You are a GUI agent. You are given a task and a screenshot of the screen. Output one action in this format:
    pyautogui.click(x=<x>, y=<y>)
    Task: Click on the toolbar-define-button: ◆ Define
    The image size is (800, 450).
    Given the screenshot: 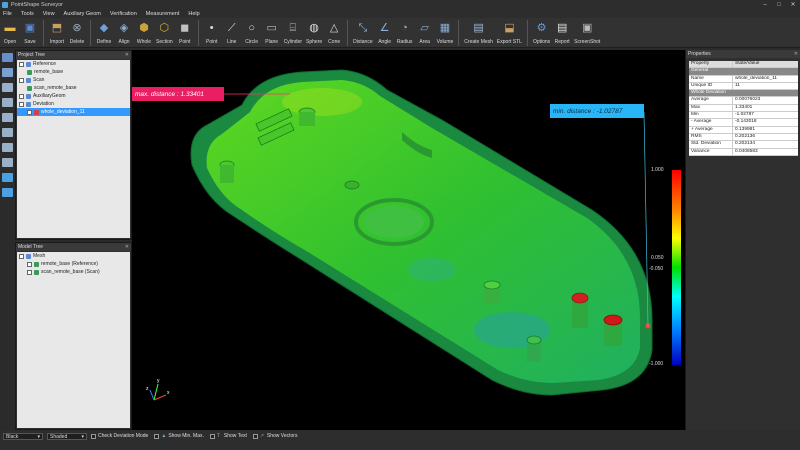 What is the action you would take?
    pyautogui.click(x=104, y=32)
    